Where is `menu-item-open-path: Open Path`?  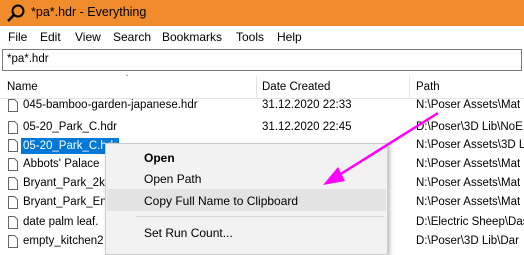 menu-item-open-path: Open Path is located at coordinates (246, 178).